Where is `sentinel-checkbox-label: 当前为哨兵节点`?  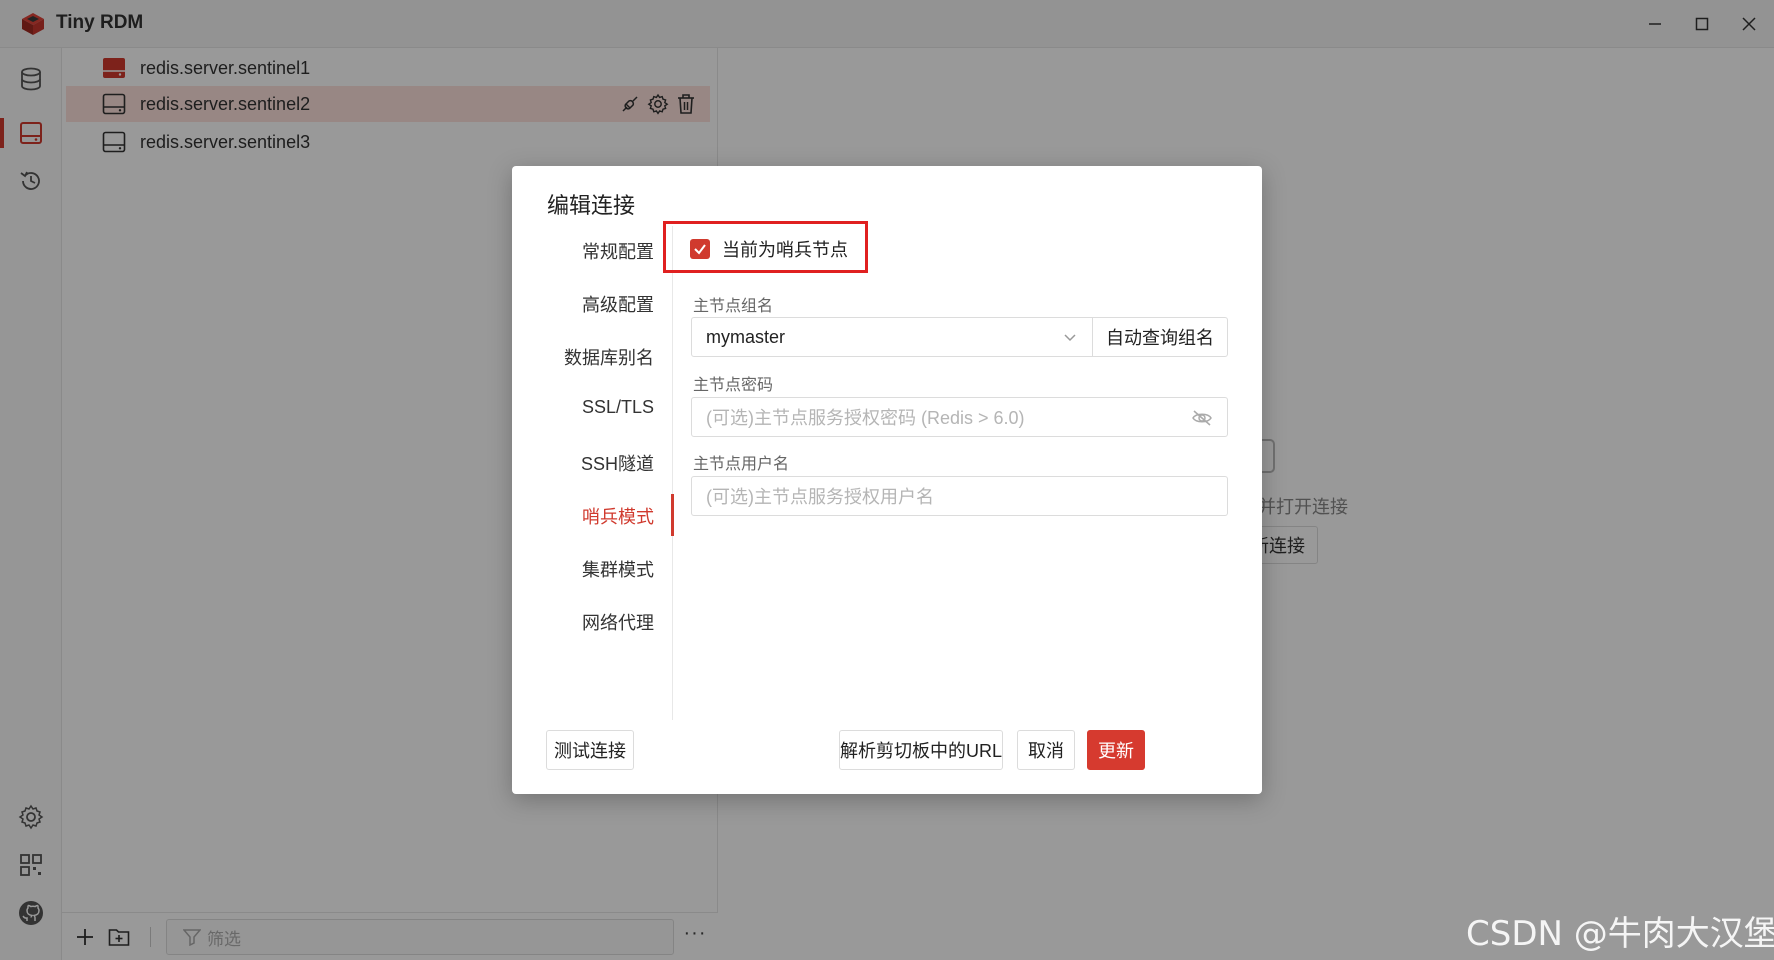 sentinel-checkbox-label: 当前为哨兵节点 is located at coordinates (785, 250).